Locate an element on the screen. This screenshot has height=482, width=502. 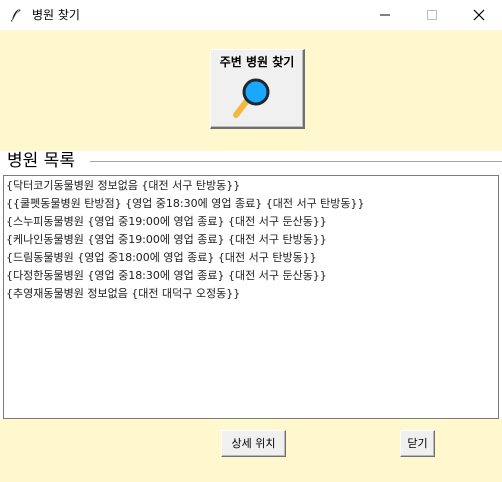
nearby-hospital-search-button: 주변 병원 찾기 is located at coordinates (257, 89).